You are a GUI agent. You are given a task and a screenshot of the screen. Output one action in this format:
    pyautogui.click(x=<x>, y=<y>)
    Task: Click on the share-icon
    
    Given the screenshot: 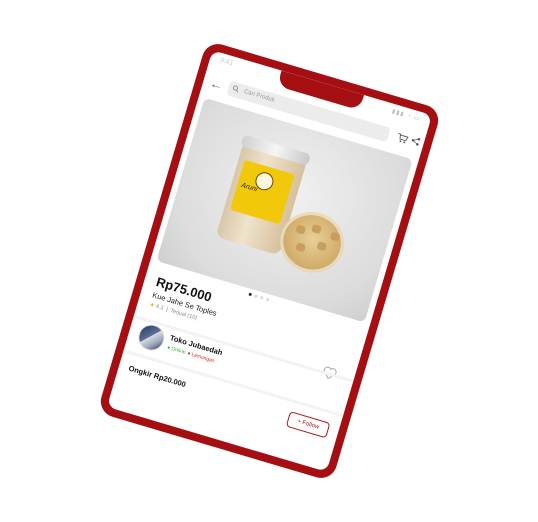 What is the action you would take?
    pyautogui.click(x=415, y=140)
    